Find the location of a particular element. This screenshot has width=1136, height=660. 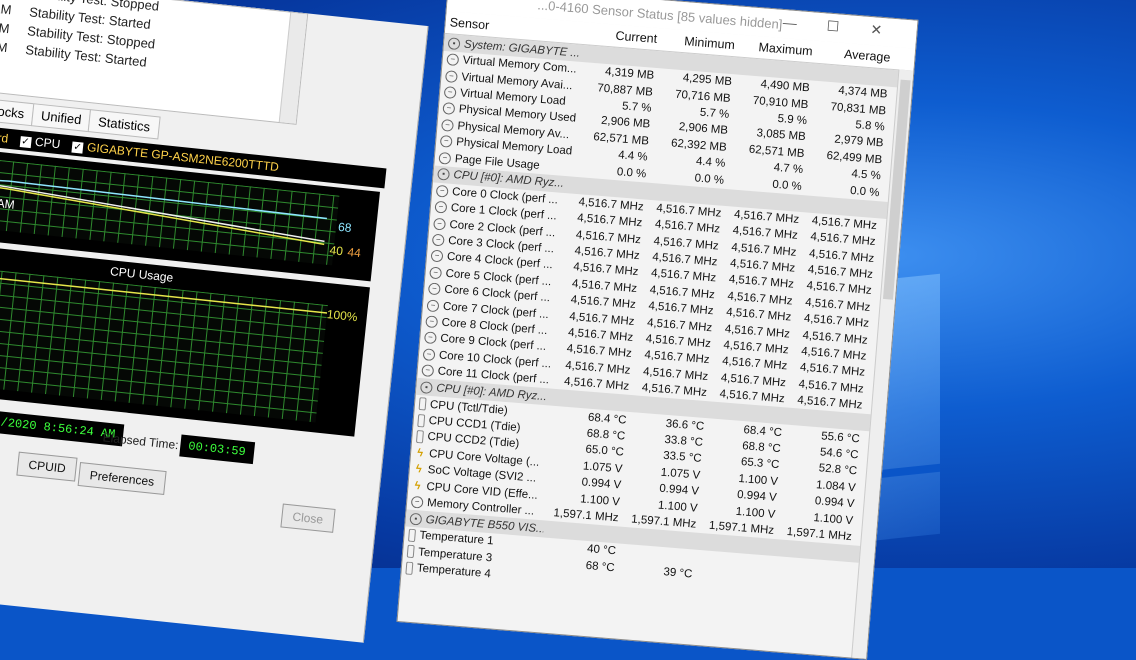

elapsed-time-label: Elapsed Time: is located at coordinates (141, 441).